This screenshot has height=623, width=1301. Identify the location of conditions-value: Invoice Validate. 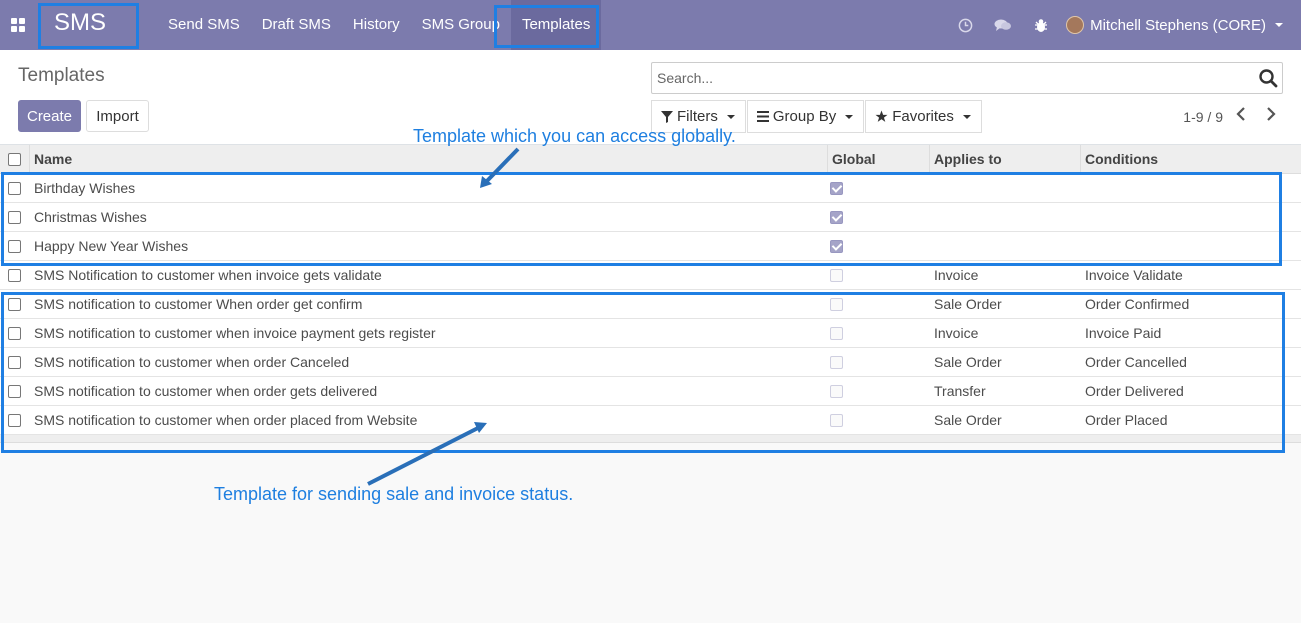
(1134, 275).